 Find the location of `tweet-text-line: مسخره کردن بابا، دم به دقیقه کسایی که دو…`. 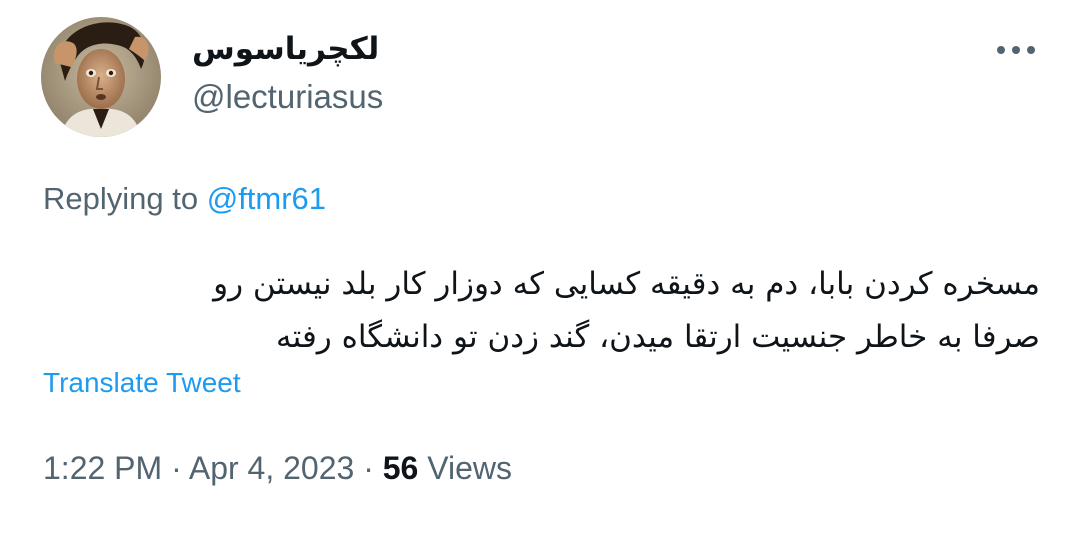

tweet-text-line: مسخره کردن بابا، دم به دقیقه کسایی که دو… is located at coordinates (626, 284).